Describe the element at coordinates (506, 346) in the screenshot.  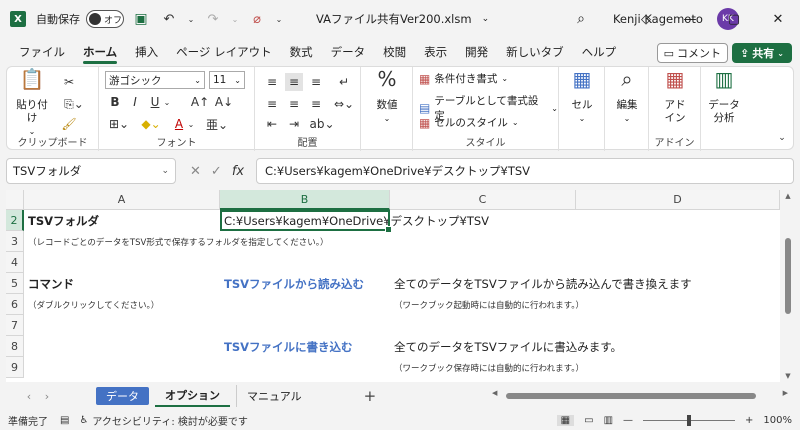
I see `cell-c8: 全てのデータをTSVファイルに書込みます。` at that location.